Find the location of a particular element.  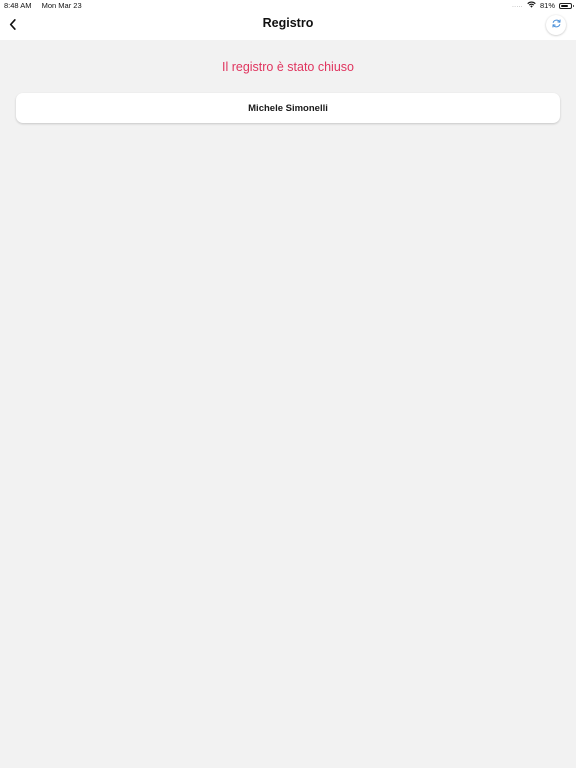

navigation-bar: Registro is located at coordinates (288, 26).